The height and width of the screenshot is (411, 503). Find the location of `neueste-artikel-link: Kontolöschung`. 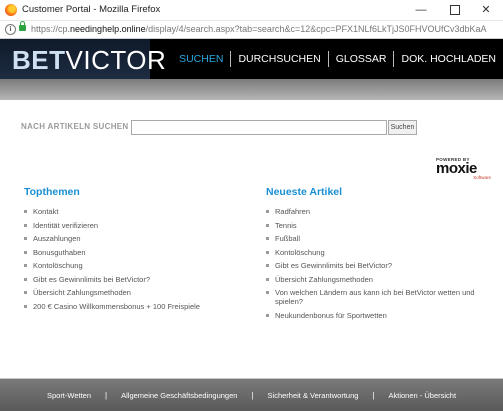

neueste-artikel-link: Kontolöschung is located at coordinates (376, 252).